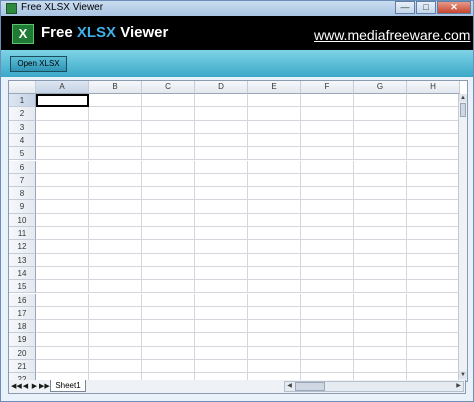  What do you see at coordinates (168, 87) in the screenshot?
I see `column-header: C` at bounding box center [168, 87].